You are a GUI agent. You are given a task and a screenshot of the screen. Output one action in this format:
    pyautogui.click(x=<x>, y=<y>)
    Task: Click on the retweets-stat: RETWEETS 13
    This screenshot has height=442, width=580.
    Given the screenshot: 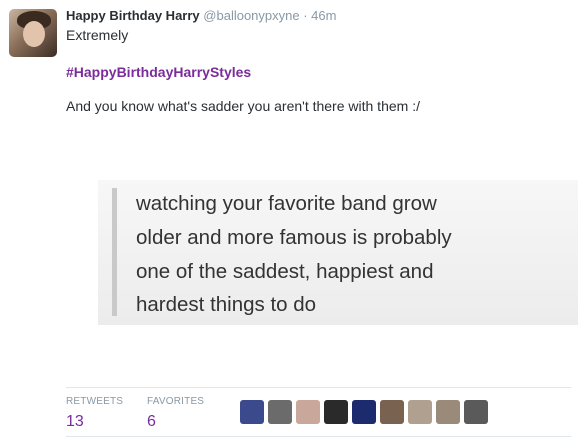 What is the action you would take?
    pyautogui.click(x=94, y=413)
    